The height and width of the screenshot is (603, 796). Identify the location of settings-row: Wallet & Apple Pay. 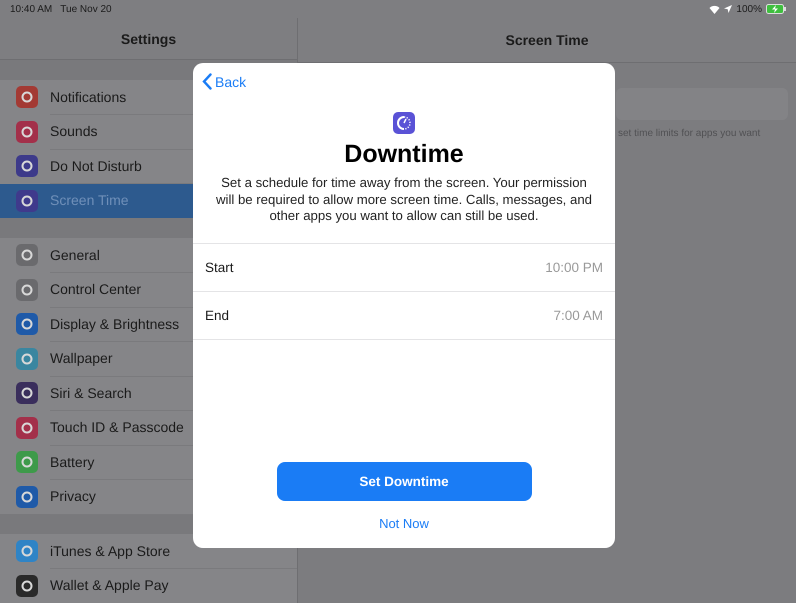
(148, 585).